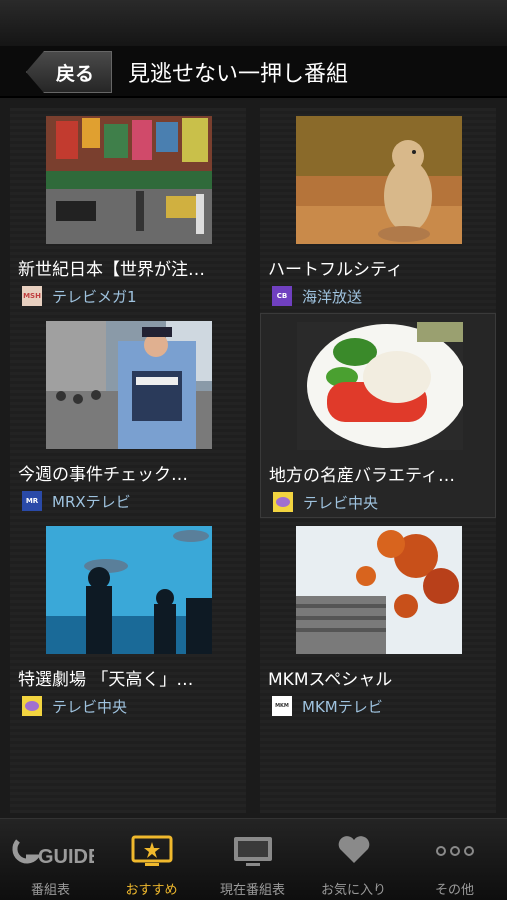 This screenshot has height=900, width=507. Describe the element at coordinates (342, 707) in the screenshot. I see `channel-name: MKMテレビ` at that location.